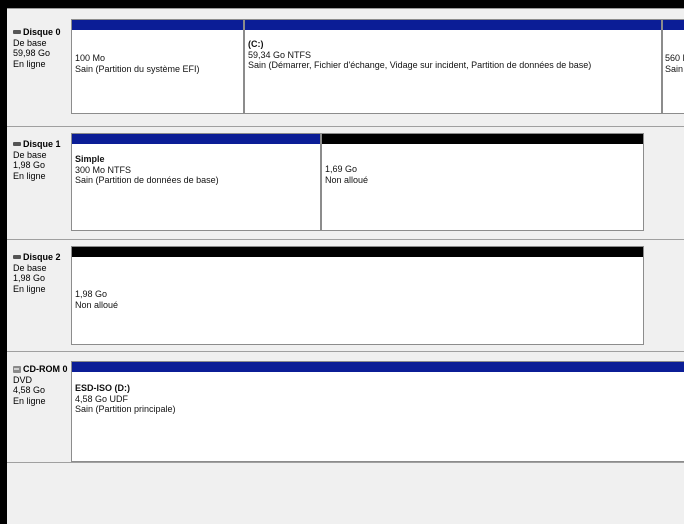  Describe the element at coordinates (17, 369) in the screenshot. I see `cdrom-icon` at that location.